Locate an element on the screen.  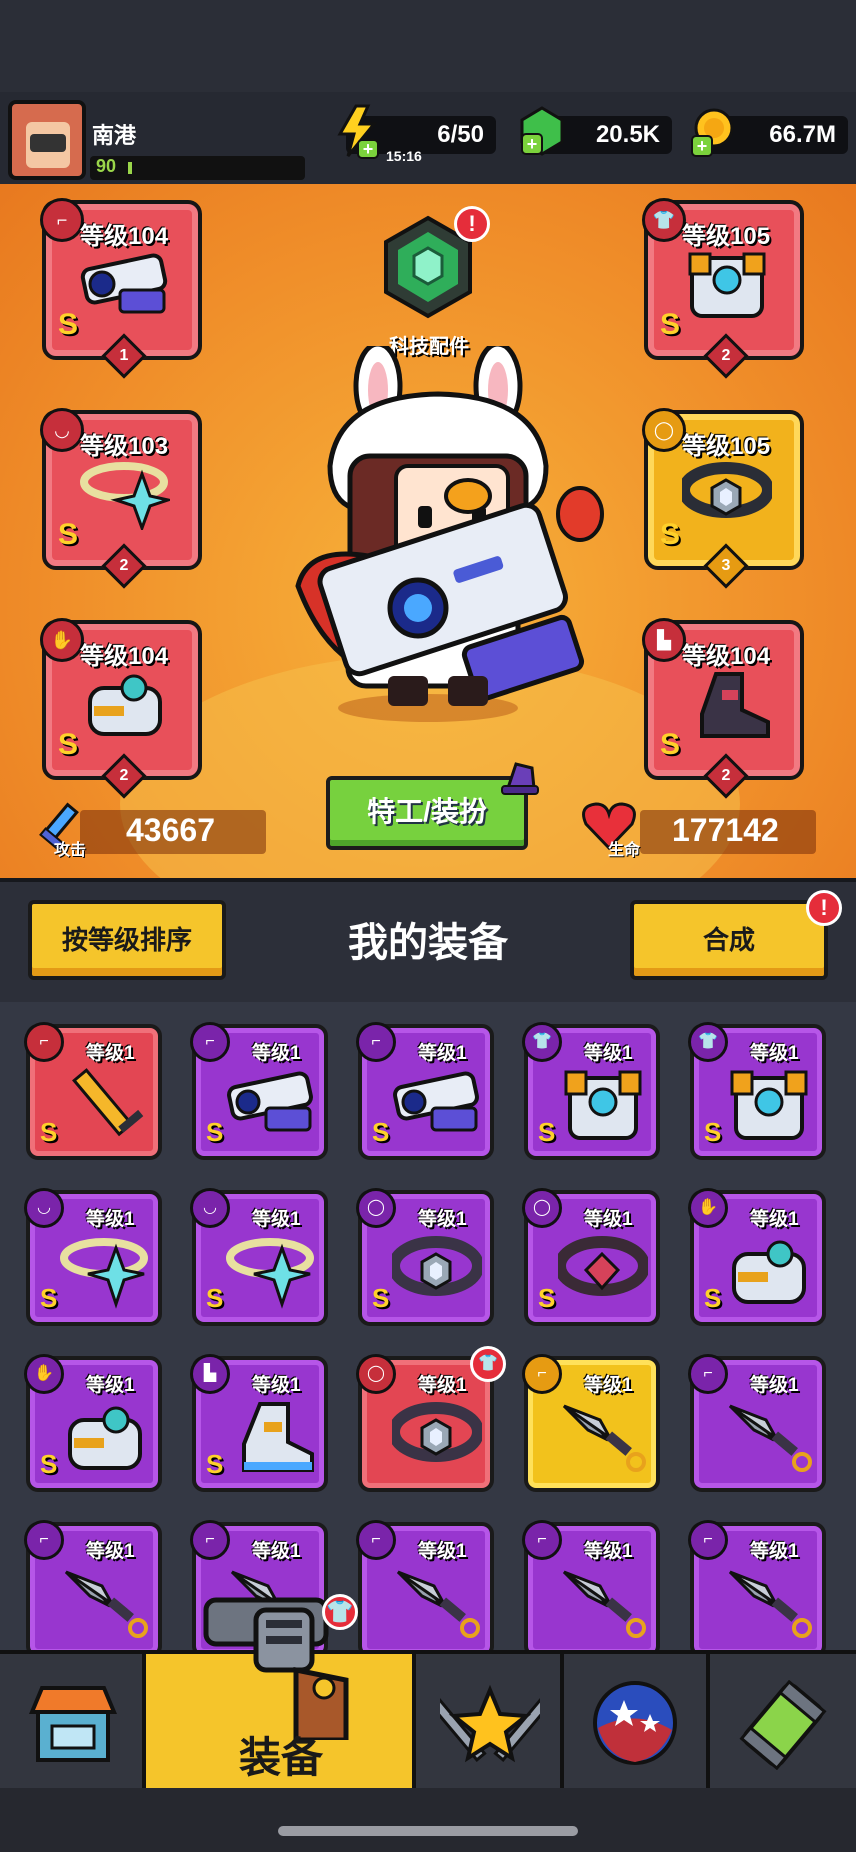
inventory-item-belt: ◯ 等级1 is located at coordinates (425, 1423).